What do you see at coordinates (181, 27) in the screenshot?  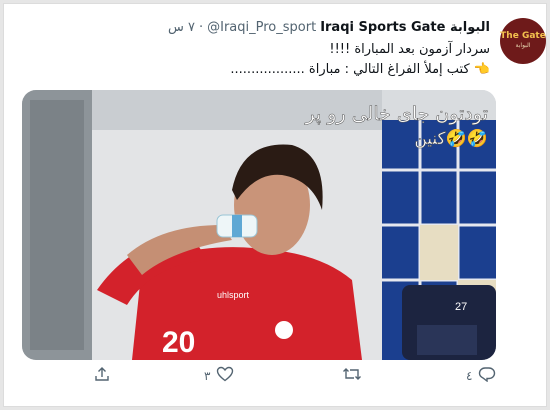 I see `timestamp: ٧ س` at bounding box center [181, 27].